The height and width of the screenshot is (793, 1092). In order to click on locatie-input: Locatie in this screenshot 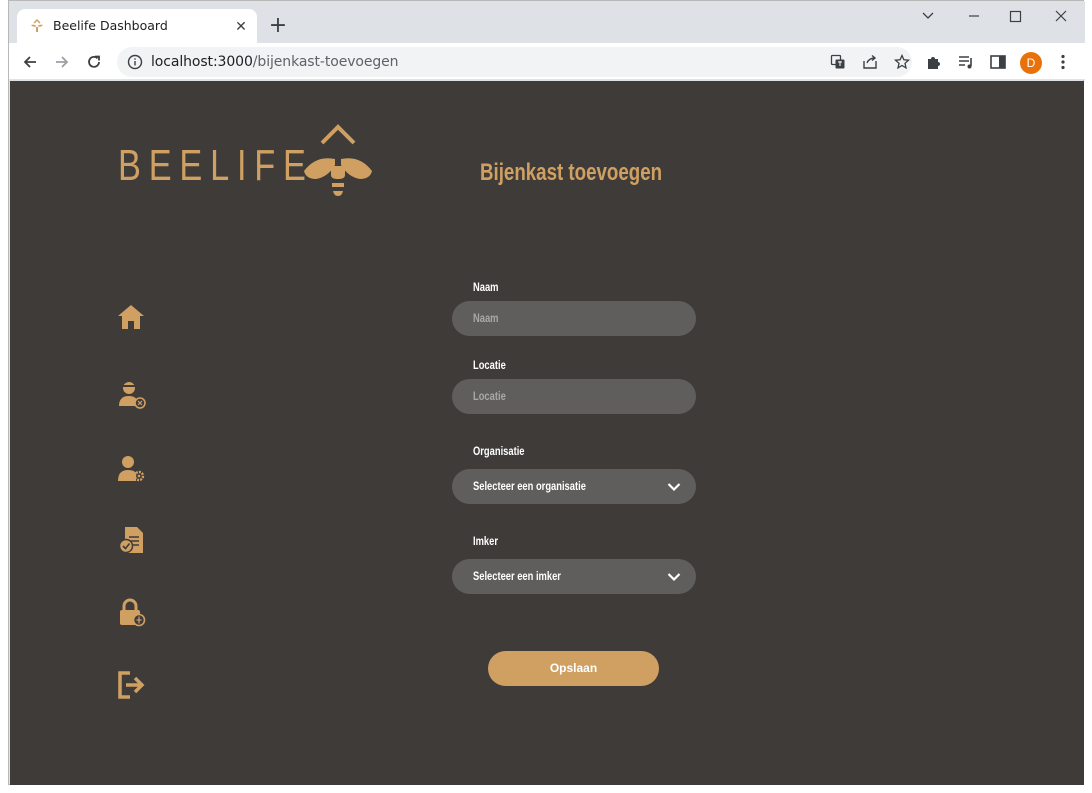, I will do `click(574, 396)`.